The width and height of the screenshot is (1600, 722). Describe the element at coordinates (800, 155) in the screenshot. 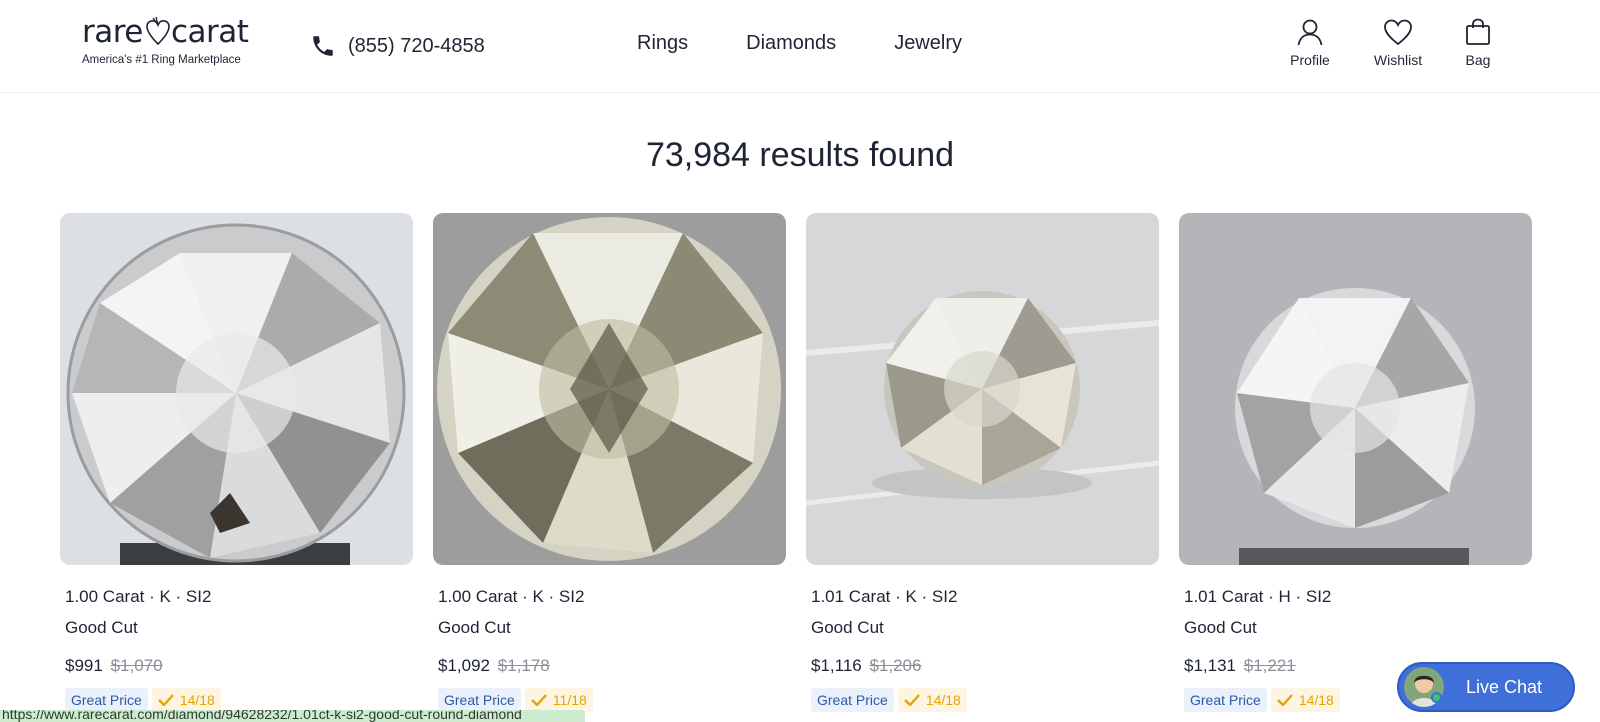

I see `results-count-heading: 73,984 results found` at that location.